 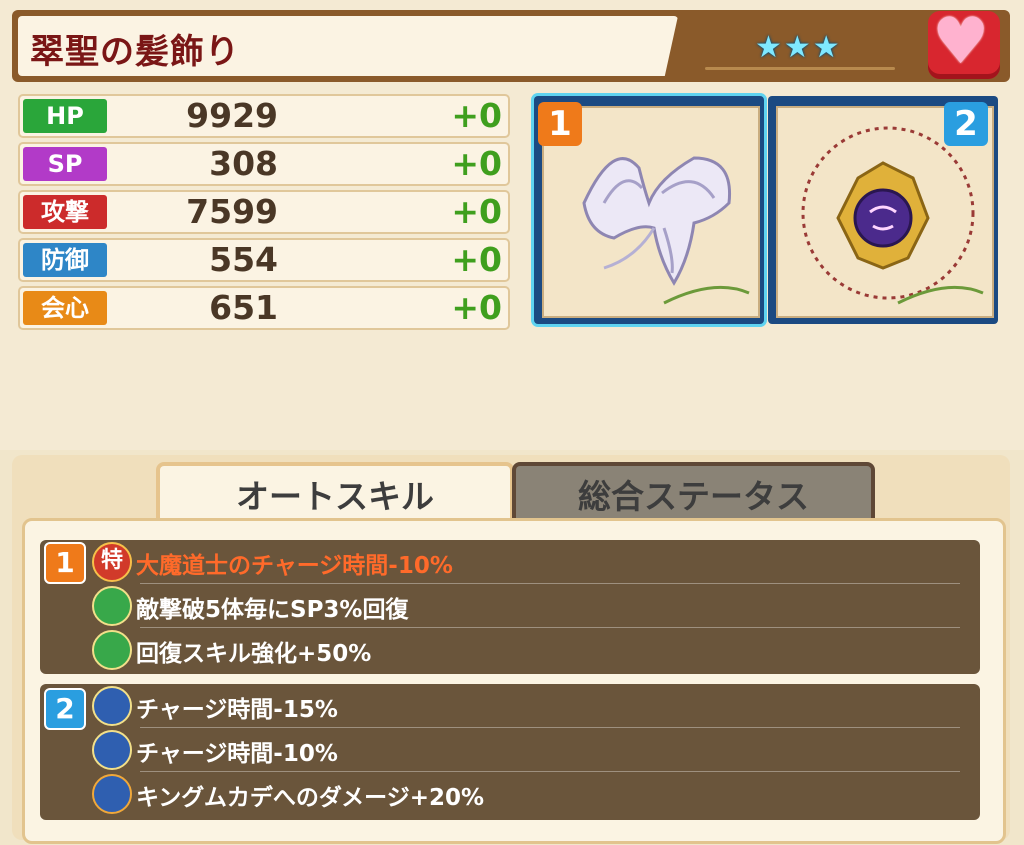 I want to click on skill-group-number: 2, so click(x=65, y=709).